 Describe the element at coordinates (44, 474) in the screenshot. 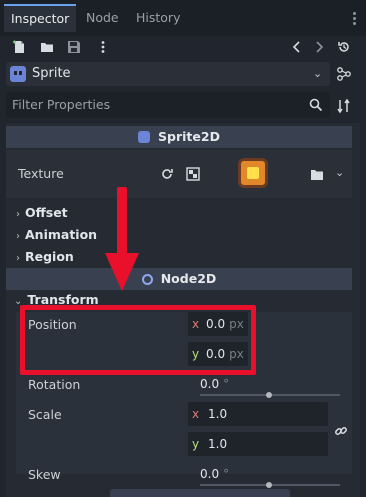

I see `skew-label: Skew` at that location.